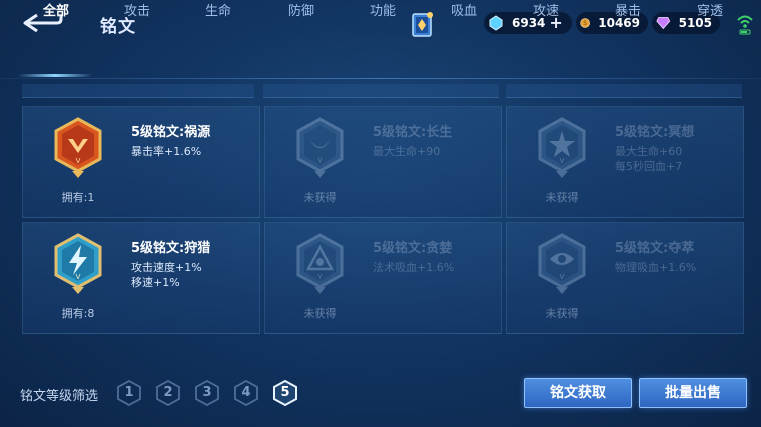 The width and height of the screenshot is (761, 427). I want to click on rune-stat: 暴击率+1.6%, so click(166, 151).